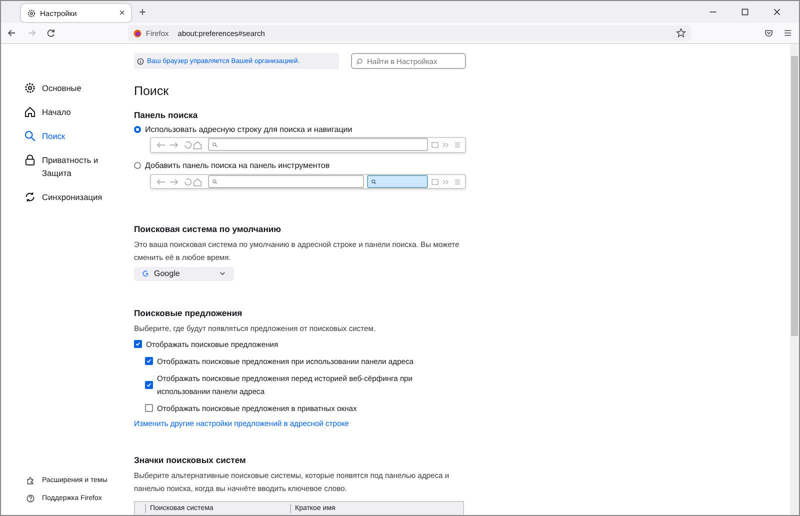  Describe the element at coordinates (65, 197) in the screenshot. I see `sidebar-item: Синхронизация` at that location.